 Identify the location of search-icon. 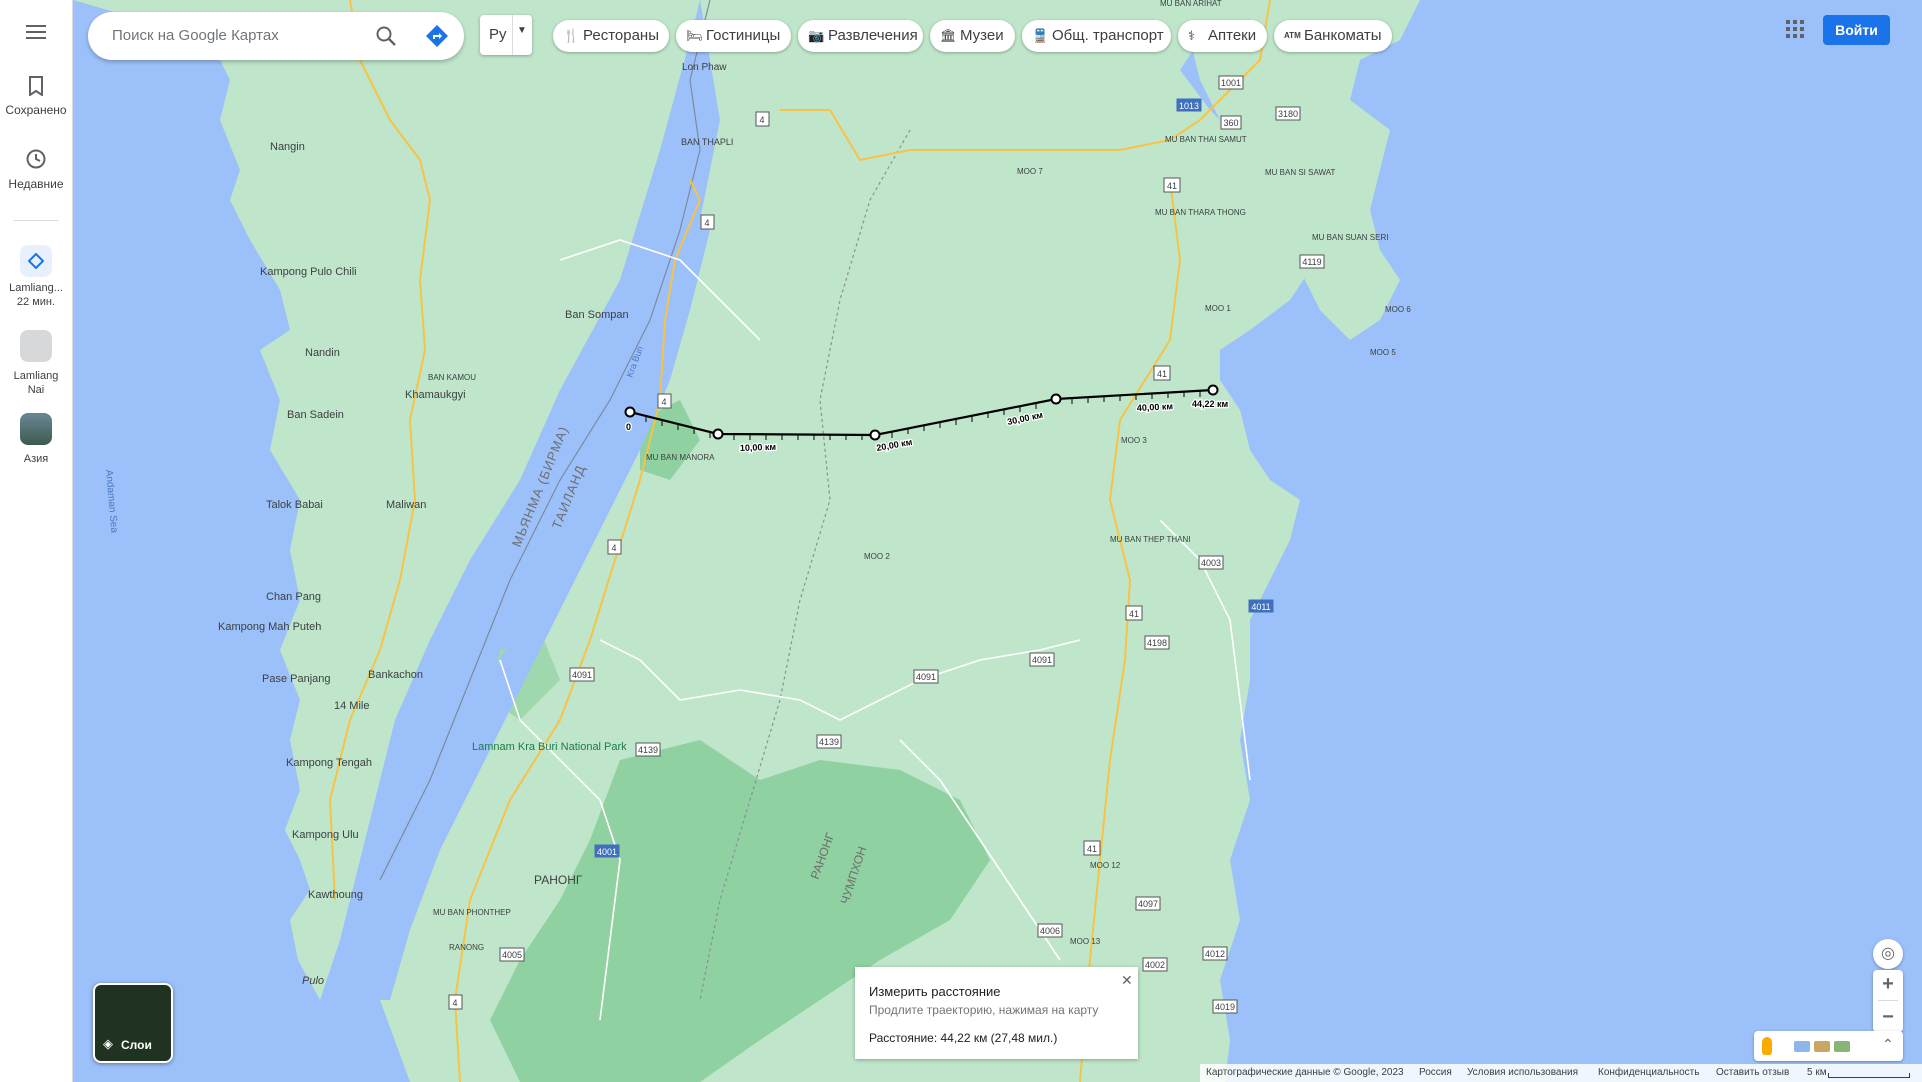
(386, 36).